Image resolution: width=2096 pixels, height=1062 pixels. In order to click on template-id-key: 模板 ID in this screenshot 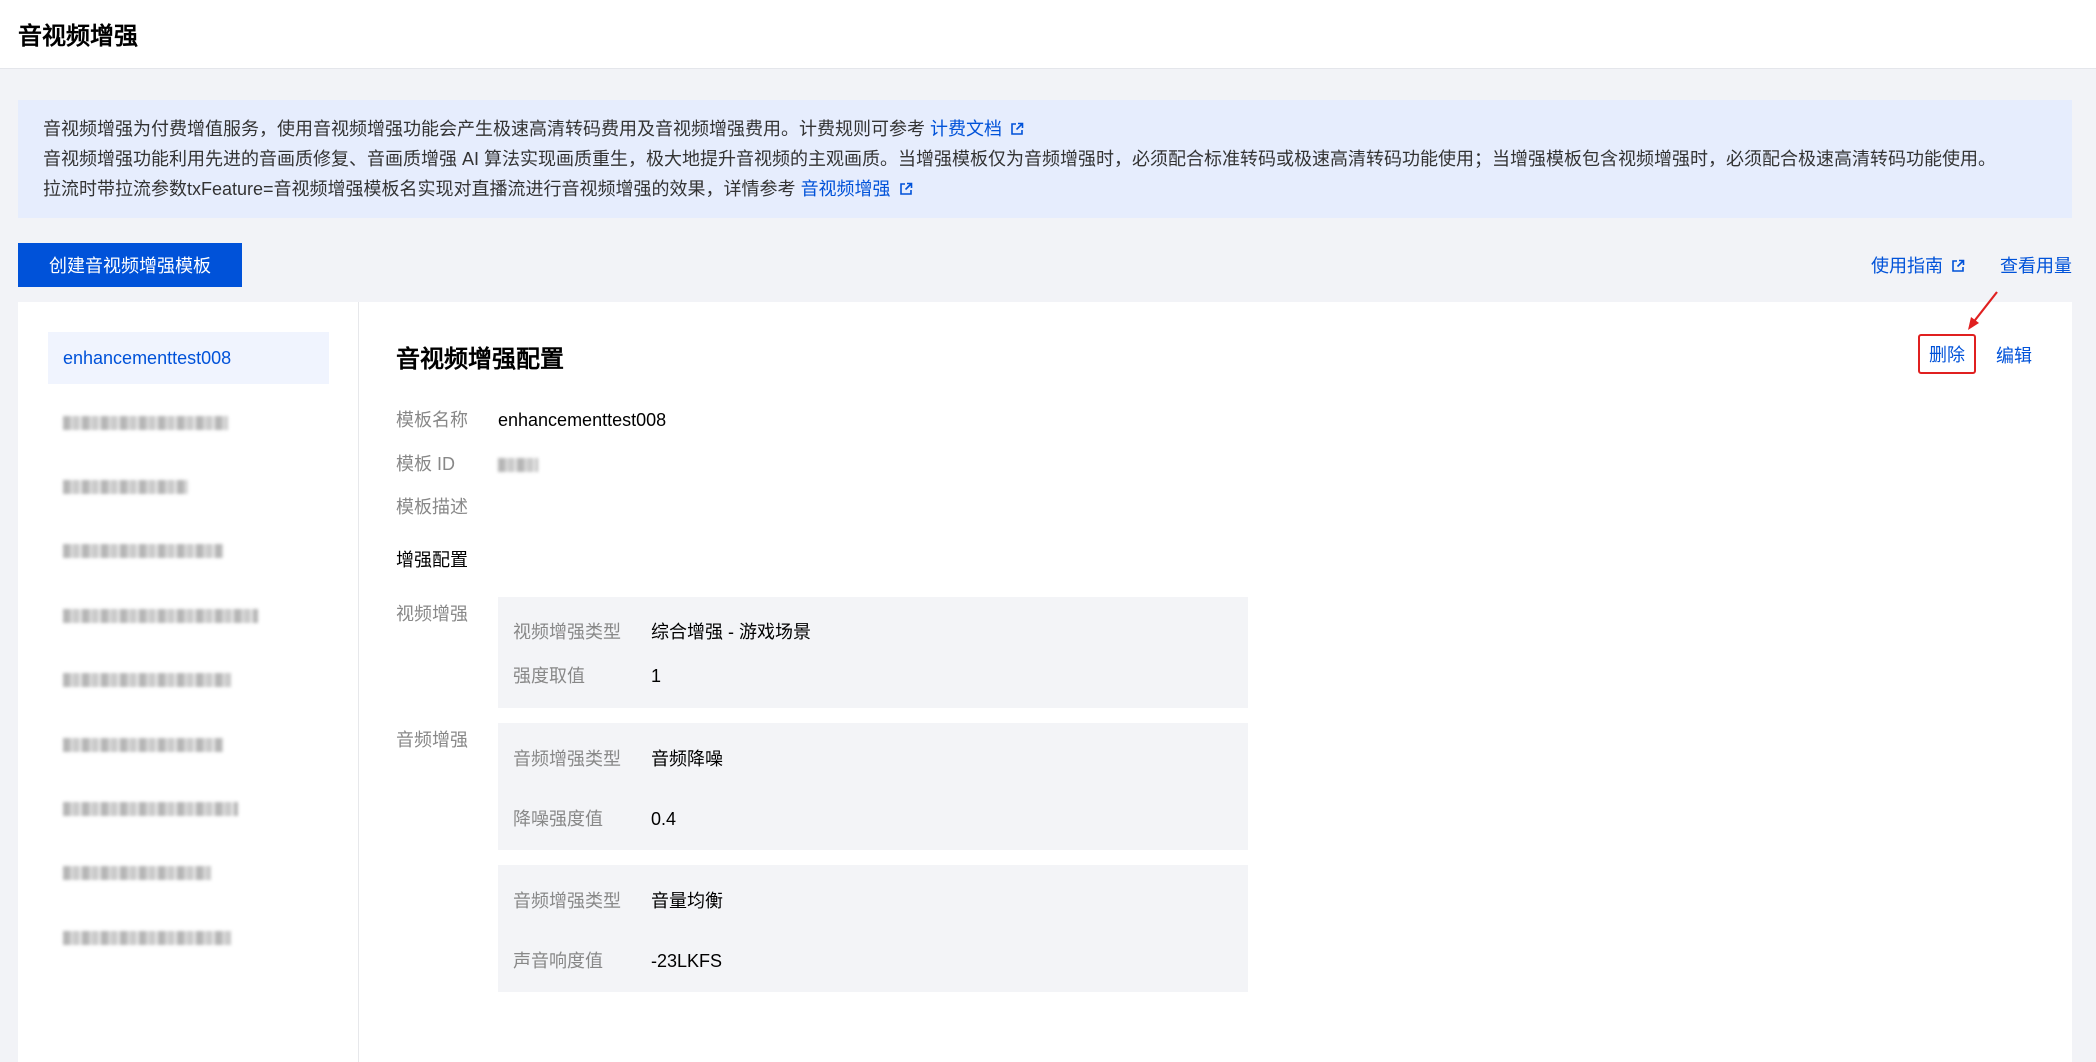, I will do `click(426, 464)`.